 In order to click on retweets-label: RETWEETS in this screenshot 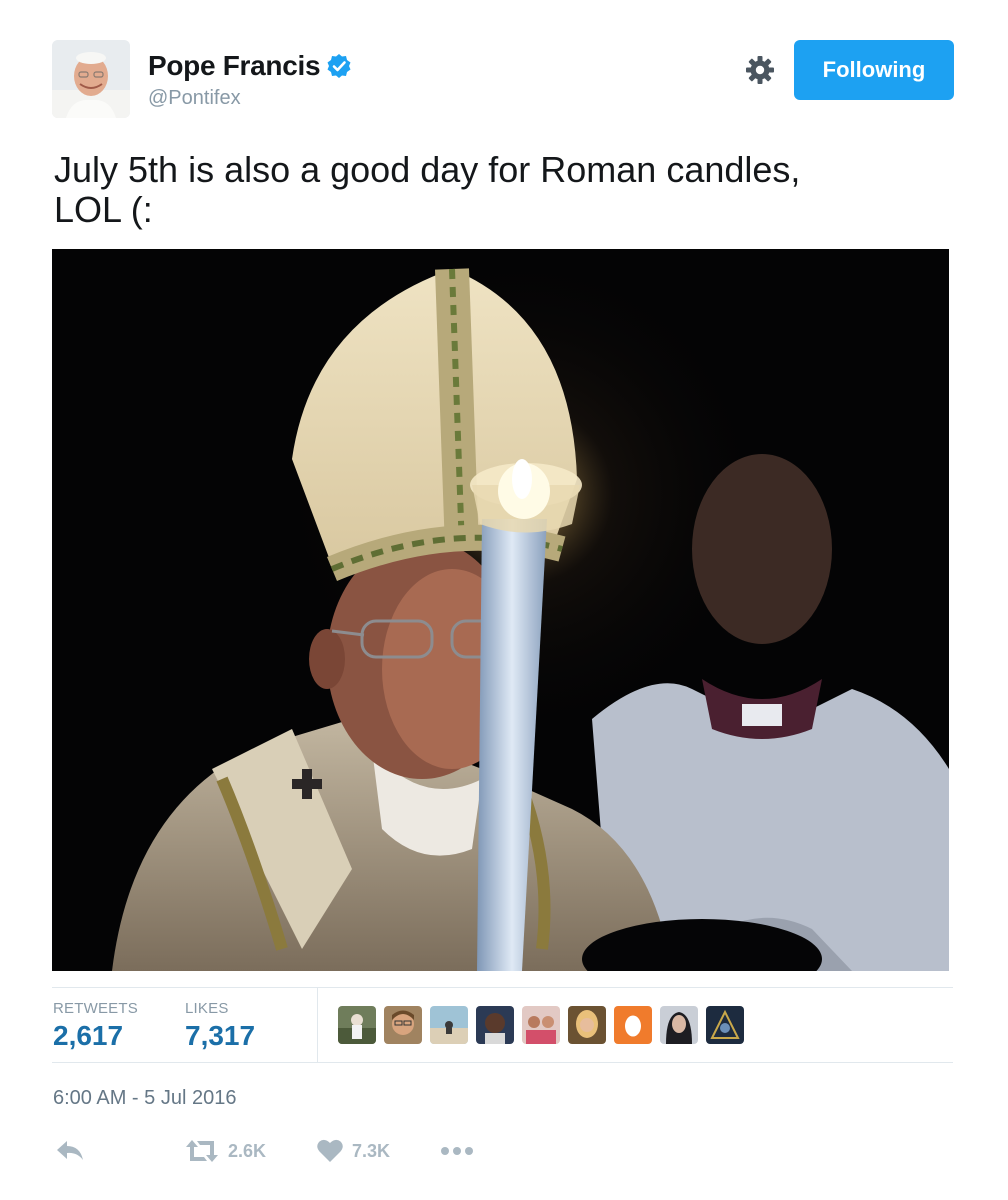, I will do `click(95, 1008)`.